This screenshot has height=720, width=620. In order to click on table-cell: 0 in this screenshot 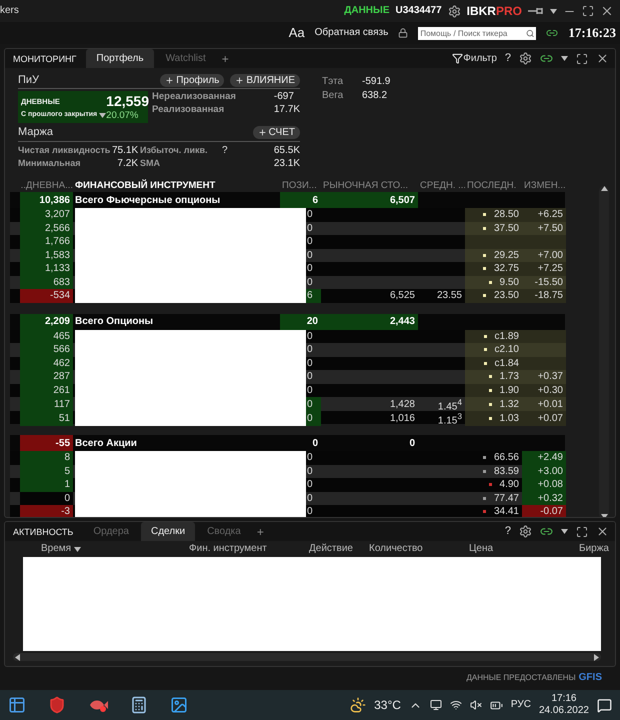, I will do `click(46, 498)`.